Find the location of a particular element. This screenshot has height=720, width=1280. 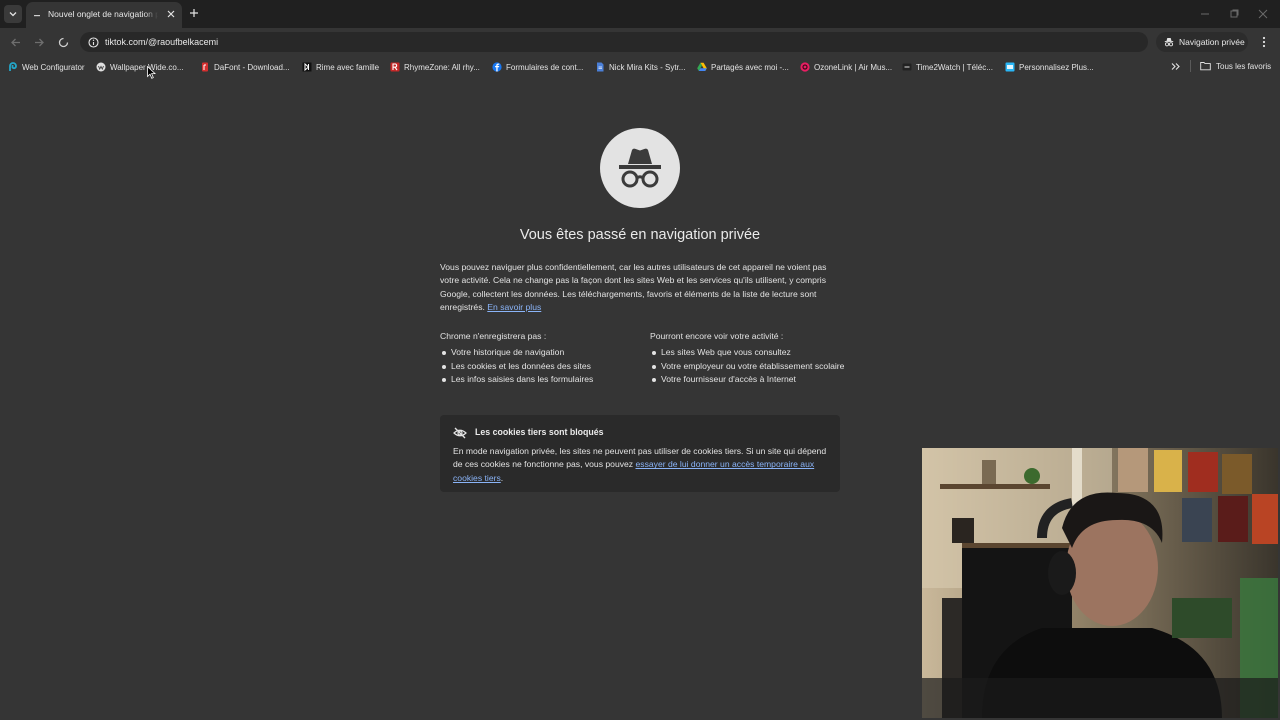

close-window-button is located at coordinates (1263, 14).